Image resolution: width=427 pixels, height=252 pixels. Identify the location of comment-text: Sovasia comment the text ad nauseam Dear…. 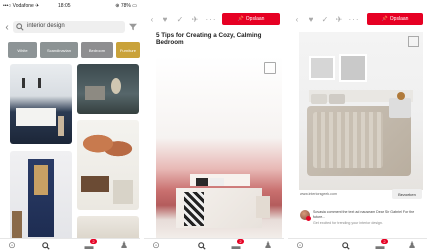
(364, 214).